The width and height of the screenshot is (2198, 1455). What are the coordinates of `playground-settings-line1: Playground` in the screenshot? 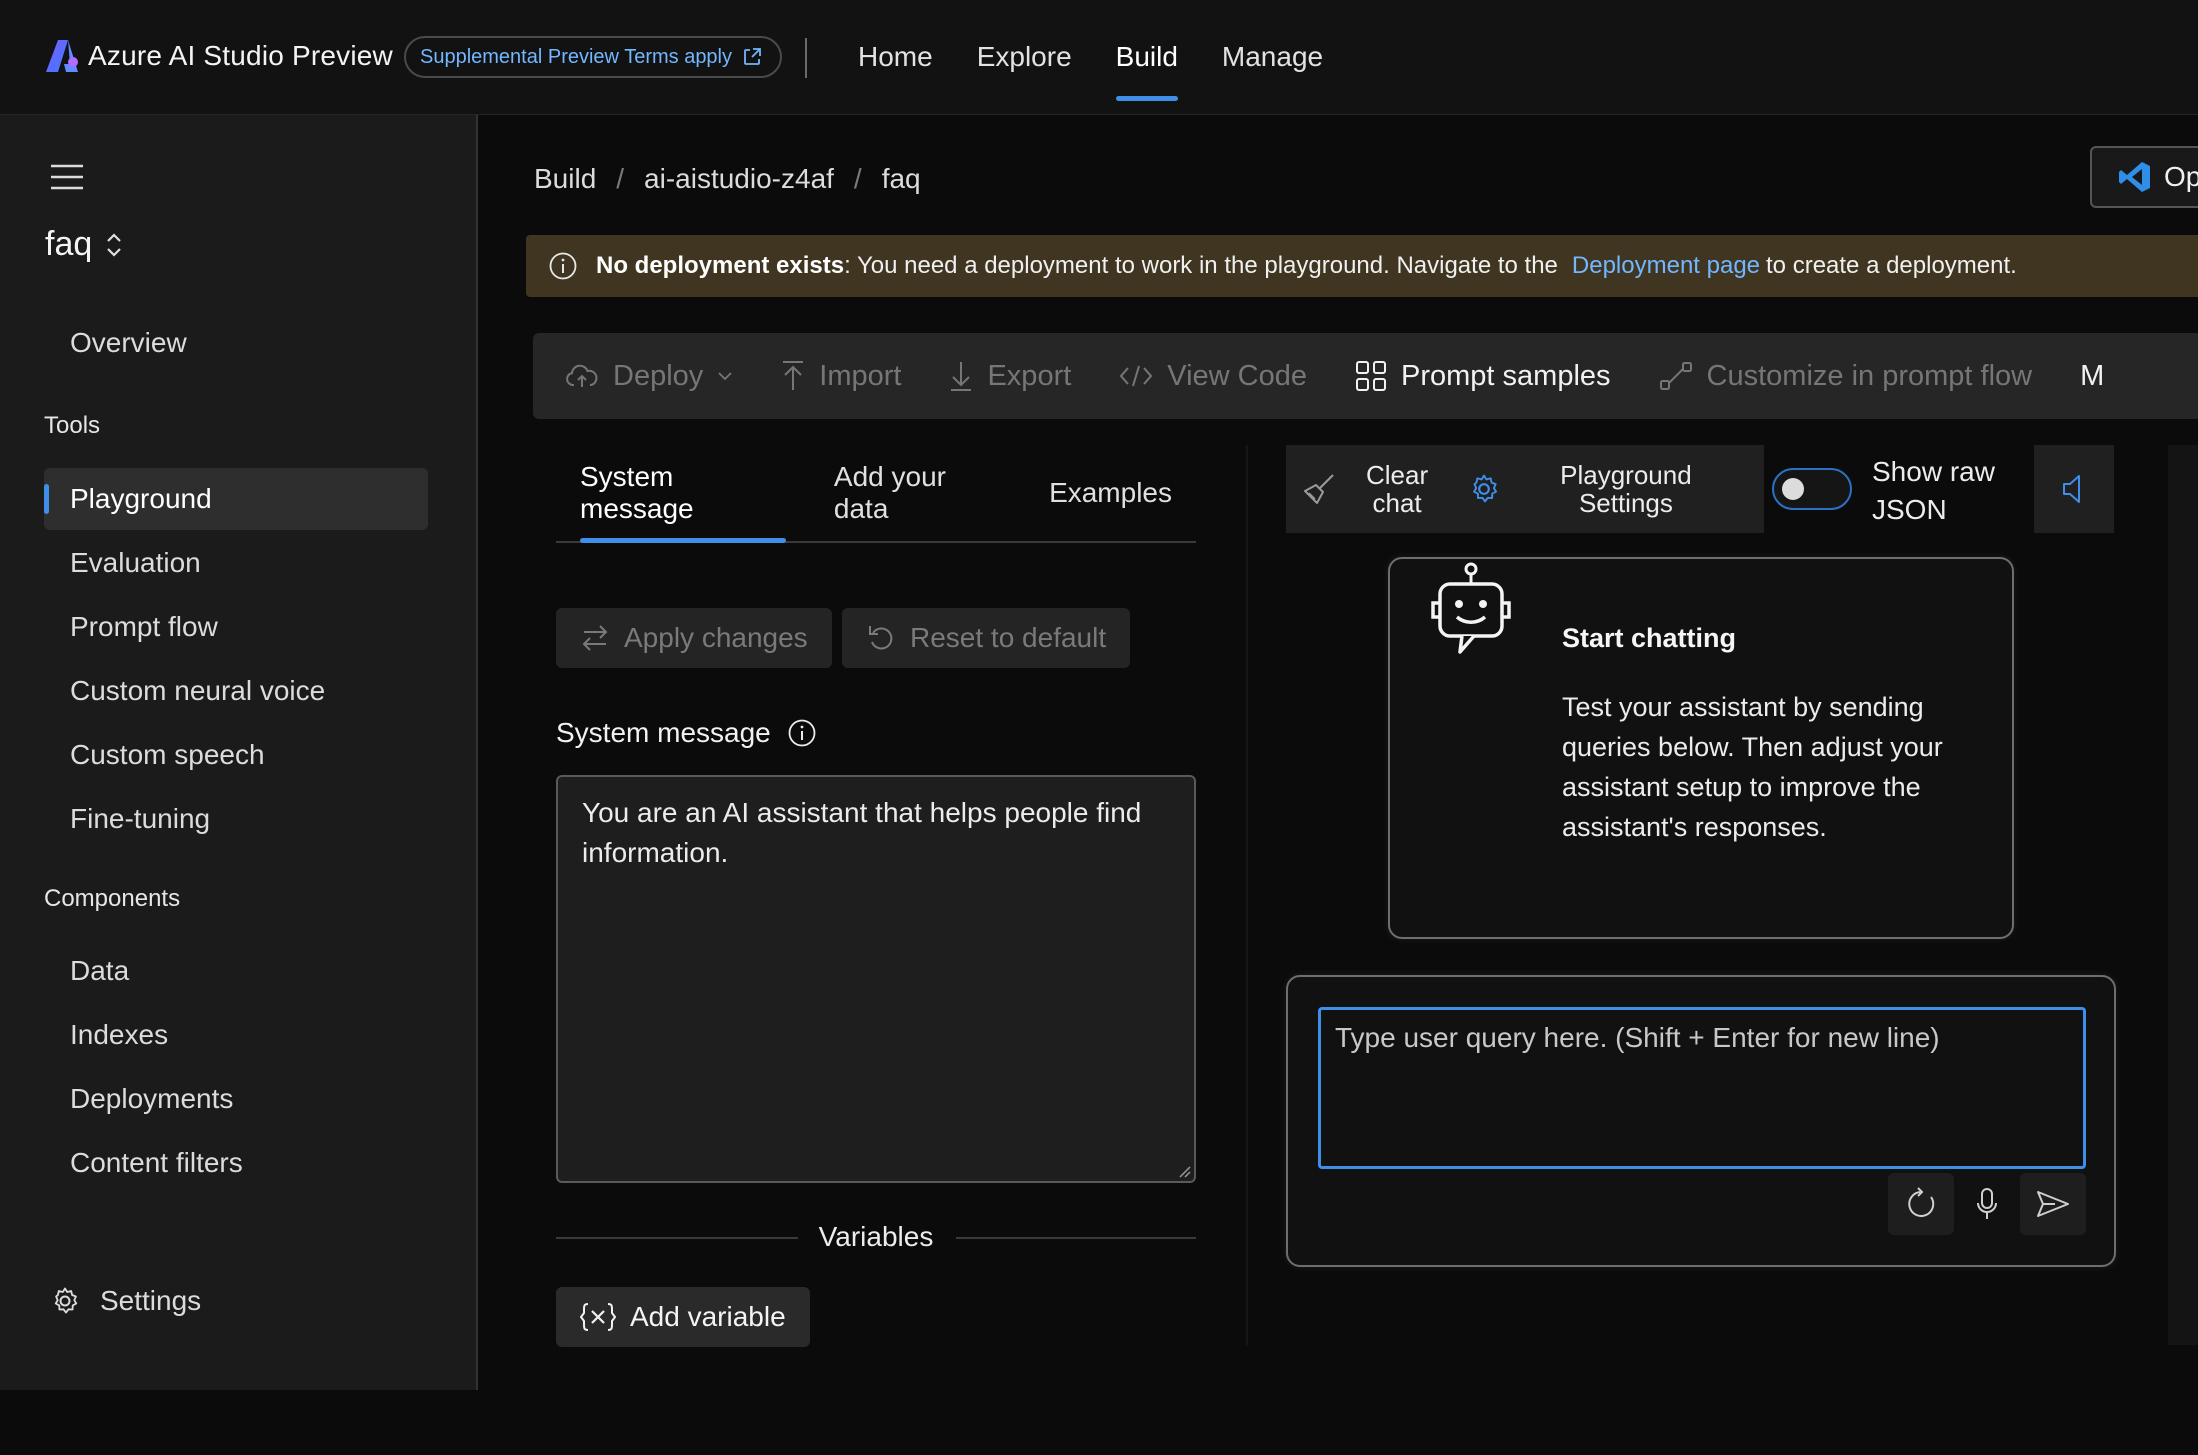 It's located at (1626, 475).